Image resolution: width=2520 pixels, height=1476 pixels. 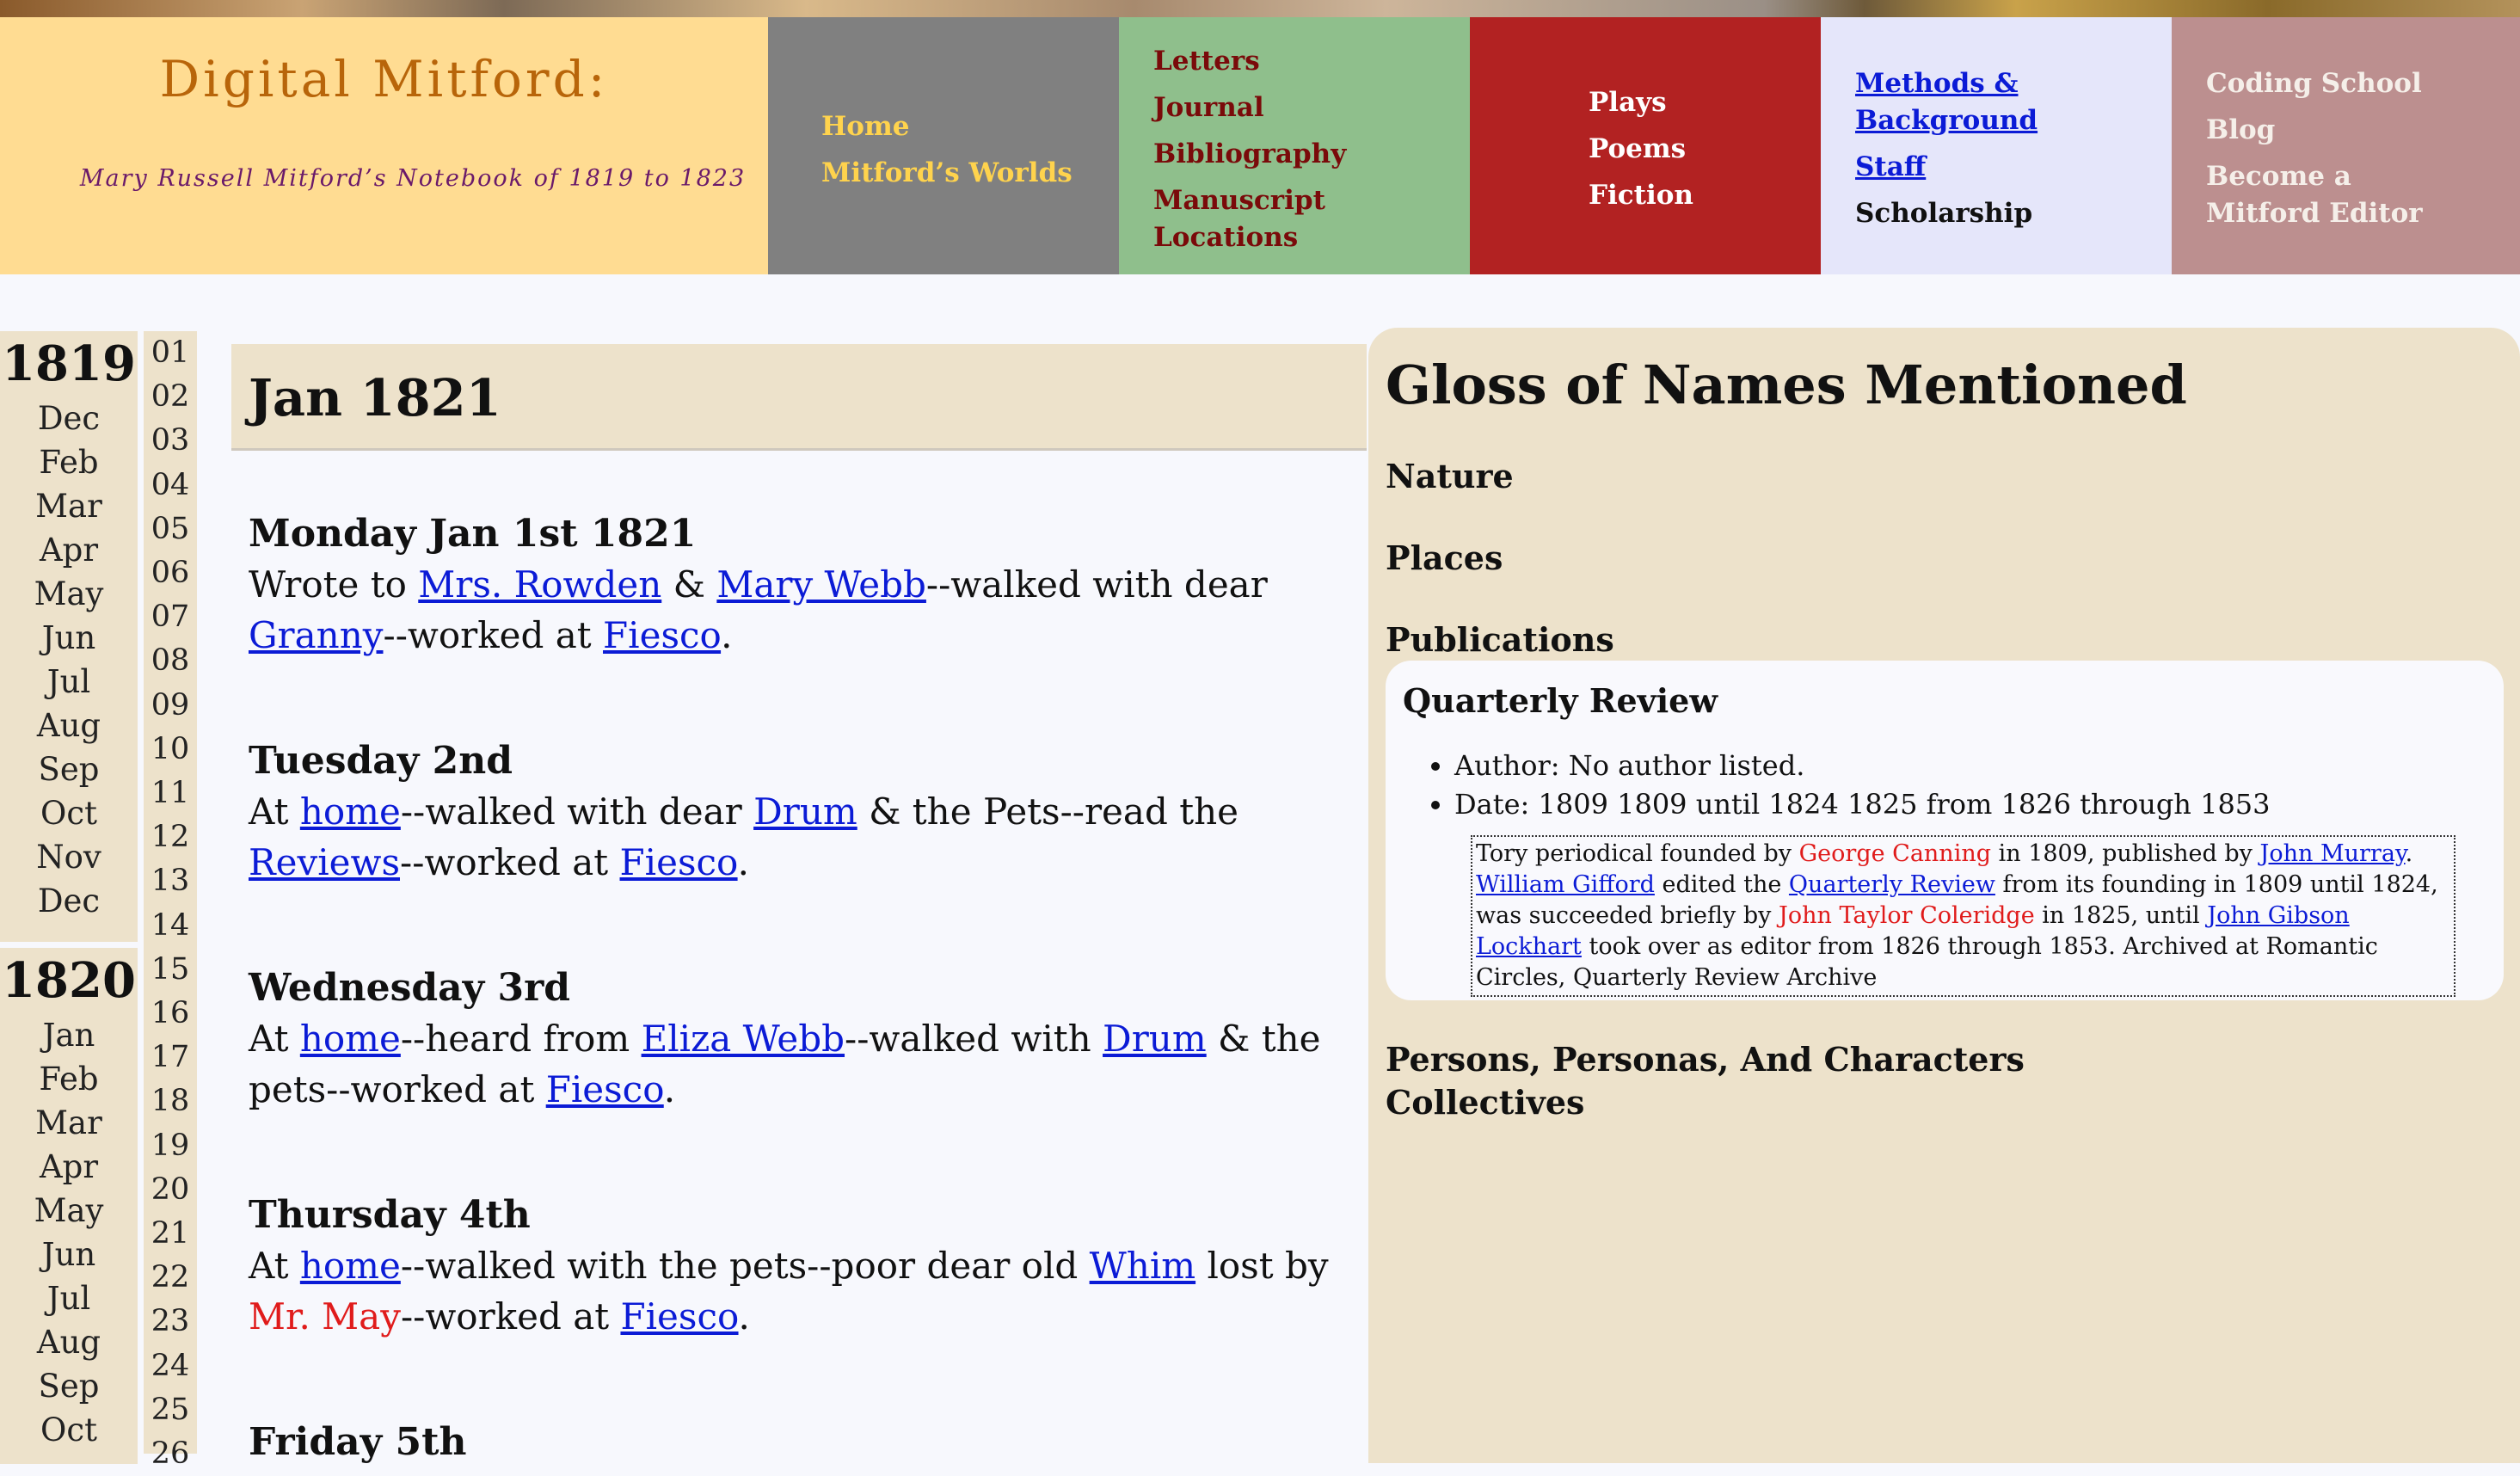 What do you see at coordinates (1892, 884) in the screenshot?
I see `publication-link: Quarterly Review` at bounding box center [1892, 884].